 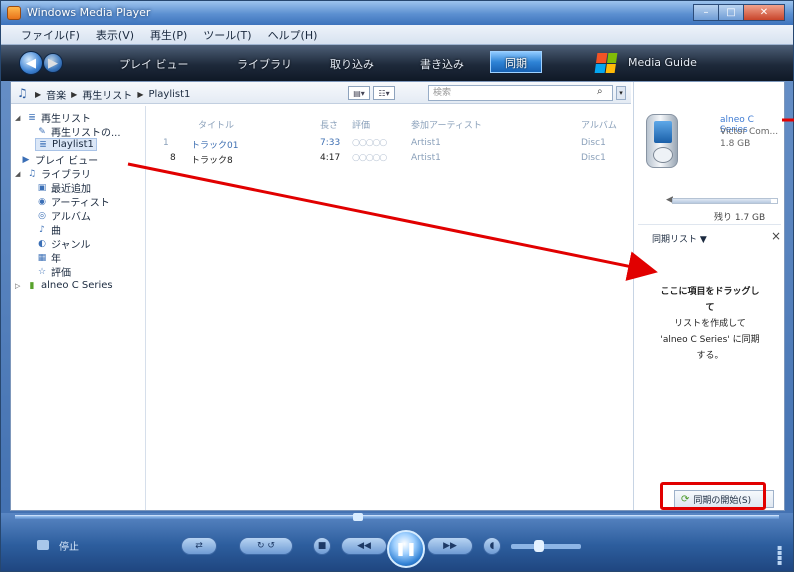 What do you see at coordinates (364, 546) in the screenshot?
I see `previous-icon: ◀◀` at bounding box center [364, 546].